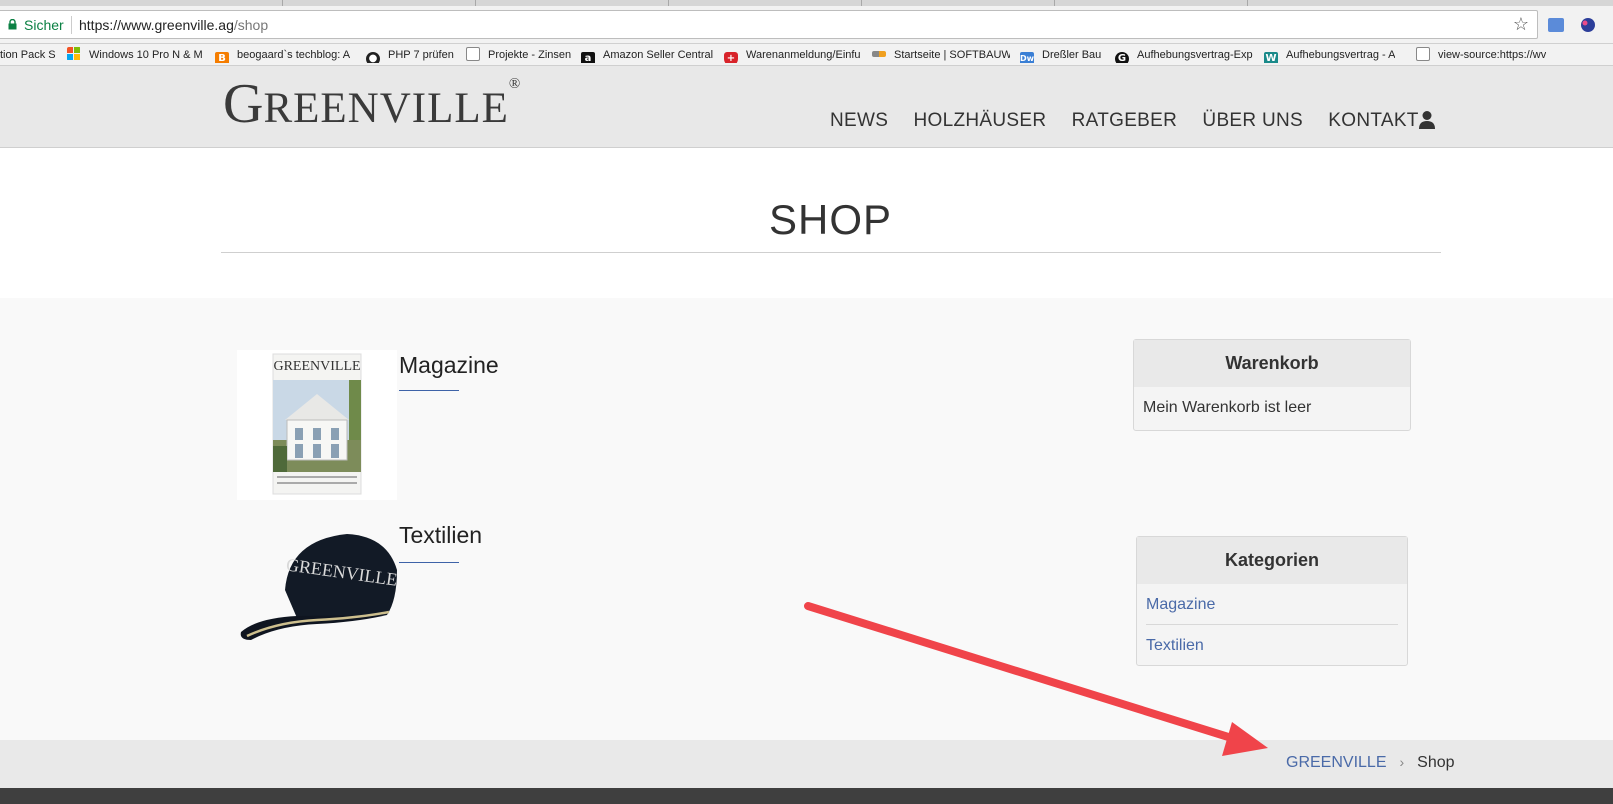 This screenshot has width=1613, height=804. Describe the element at coordinates (1271, 57) in the screenshot. I see `w-icon: W` at that location.